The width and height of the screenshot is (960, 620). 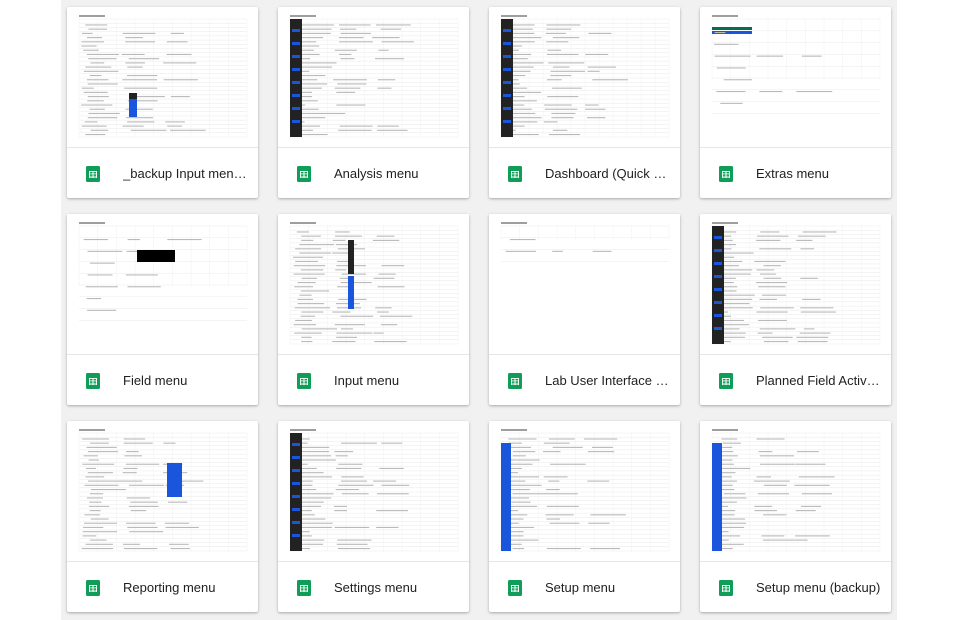 I want to click on file-card-footer: Extras menu, so click(x=795, y=172).